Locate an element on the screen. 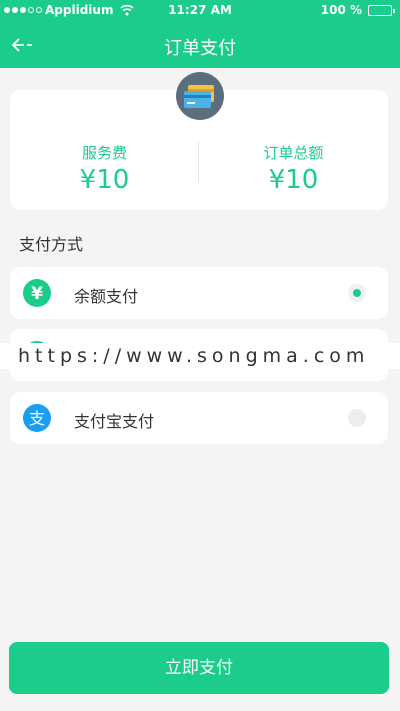 The width and height of the screenshot is (400, 711). payment-option-label: 余额支付 is located at coordinates (106, 296).